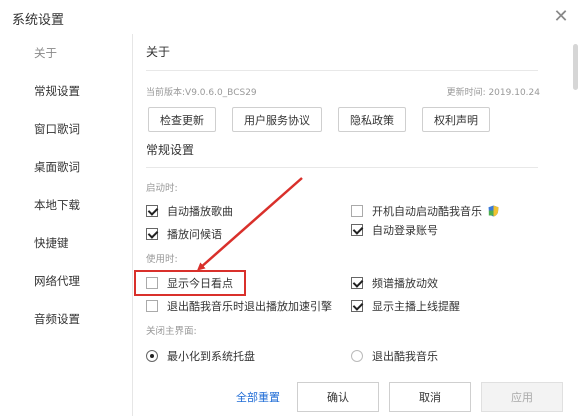 Image resolution: width=582 pixels, height=416 pixels. I want to click on general-section-title: 常规设置, so click(170, 150).